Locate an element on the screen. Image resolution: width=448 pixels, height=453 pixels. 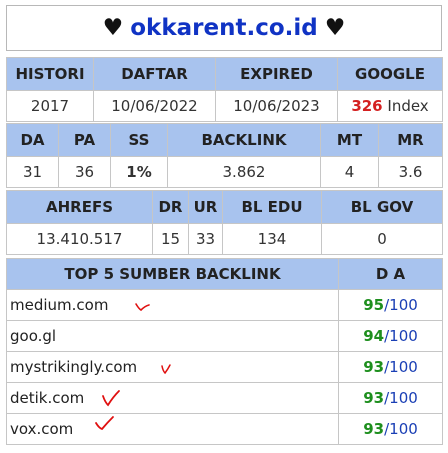
header-dr: DR is located at coordinates (170, 207).